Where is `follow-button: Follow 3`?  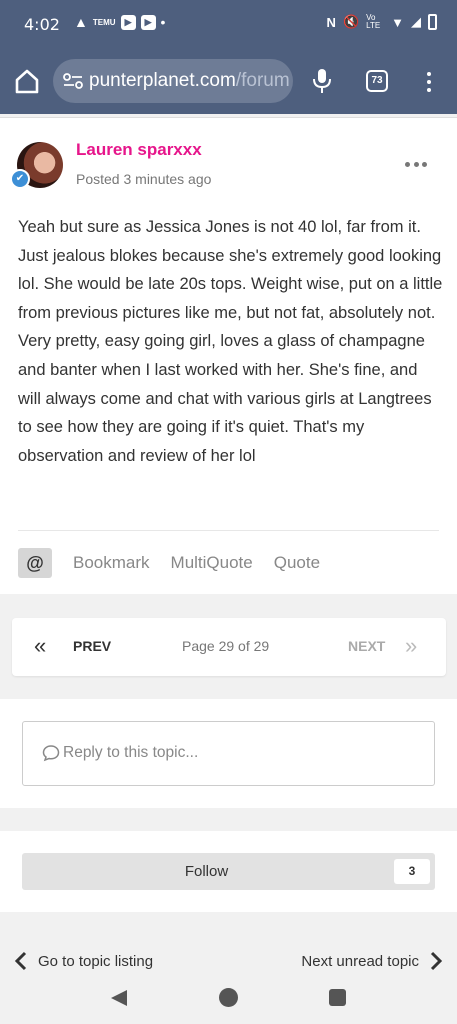
follow-button: Follow 3 is located at coordinates (228, 871).